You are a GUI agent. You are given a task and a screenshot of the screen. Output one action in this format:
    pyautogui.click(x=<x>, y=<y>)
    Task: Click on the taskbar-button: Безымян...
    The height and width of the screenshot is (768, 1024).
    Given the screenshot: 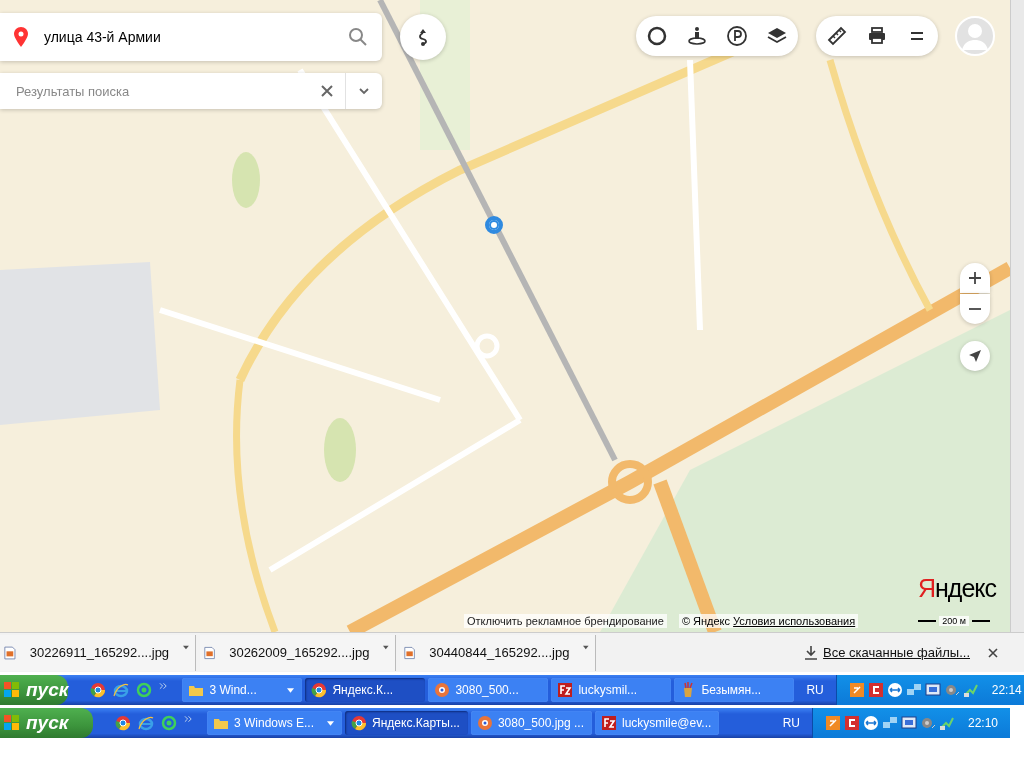 What is the action you would take?
    pyautogui.click(x=734, y=690)
    